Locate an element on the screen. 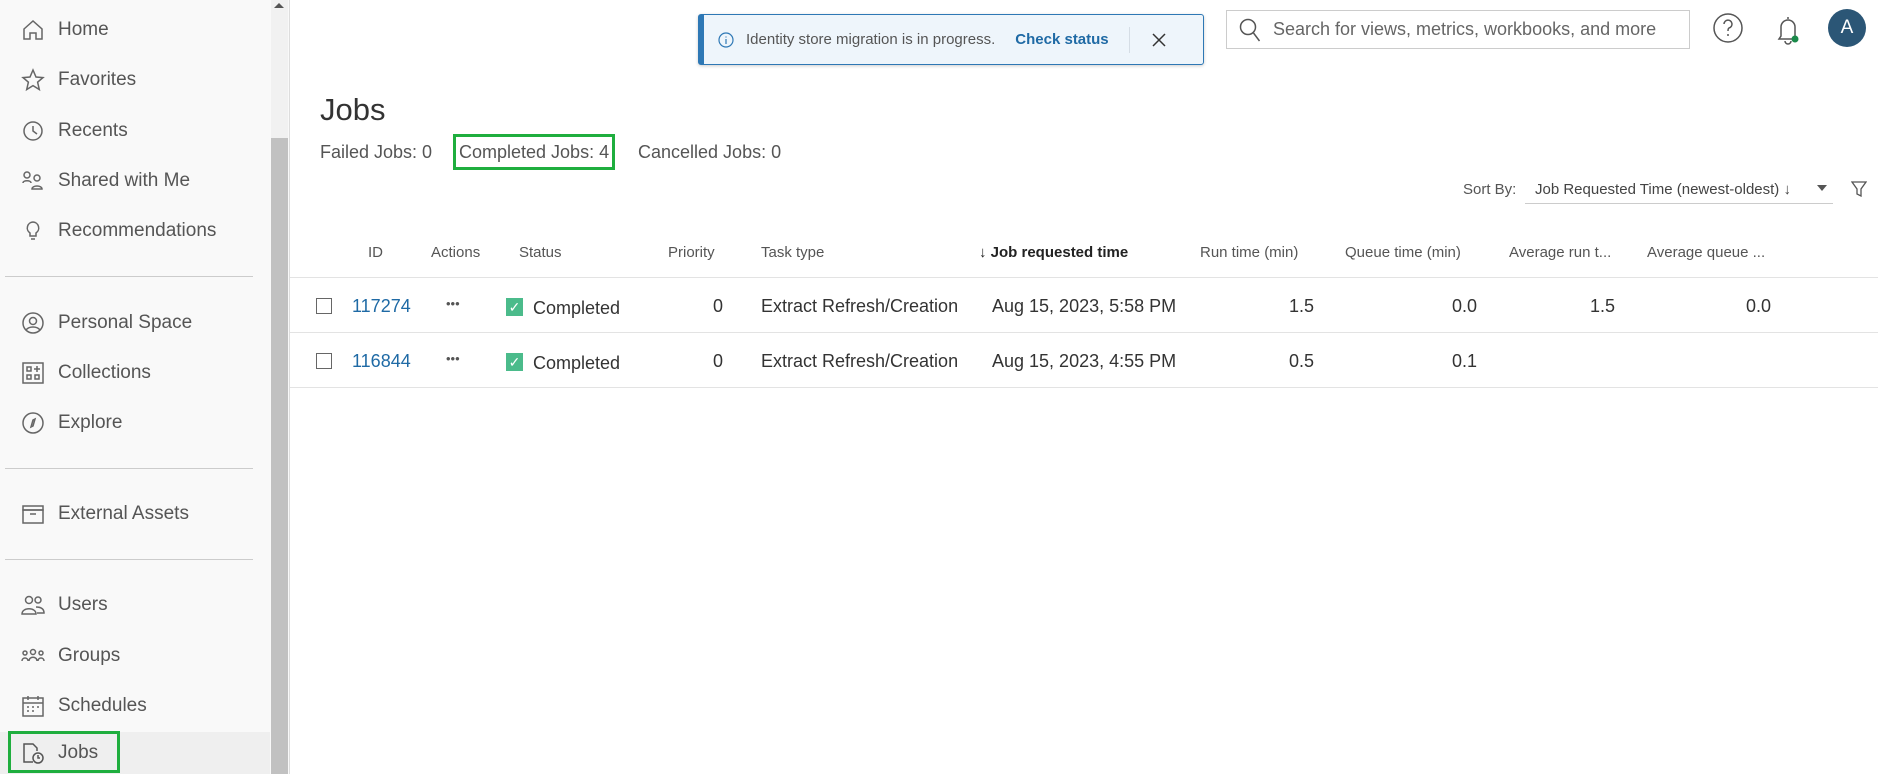 This screenshot has height=774, width=1878. sidebar-item-schedules: Schedules is located at coordinates (135, 706).